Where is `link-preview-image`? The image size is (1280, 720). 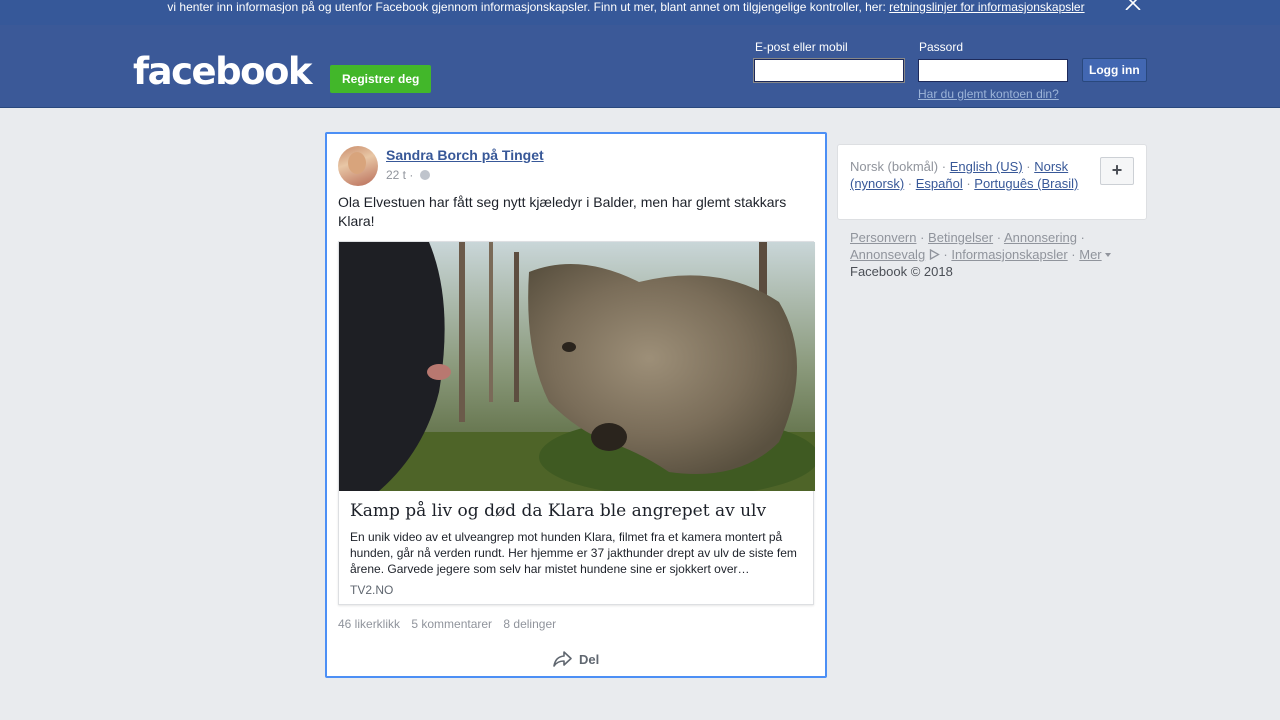 link-preview-image is located at coordinates (577, 366).